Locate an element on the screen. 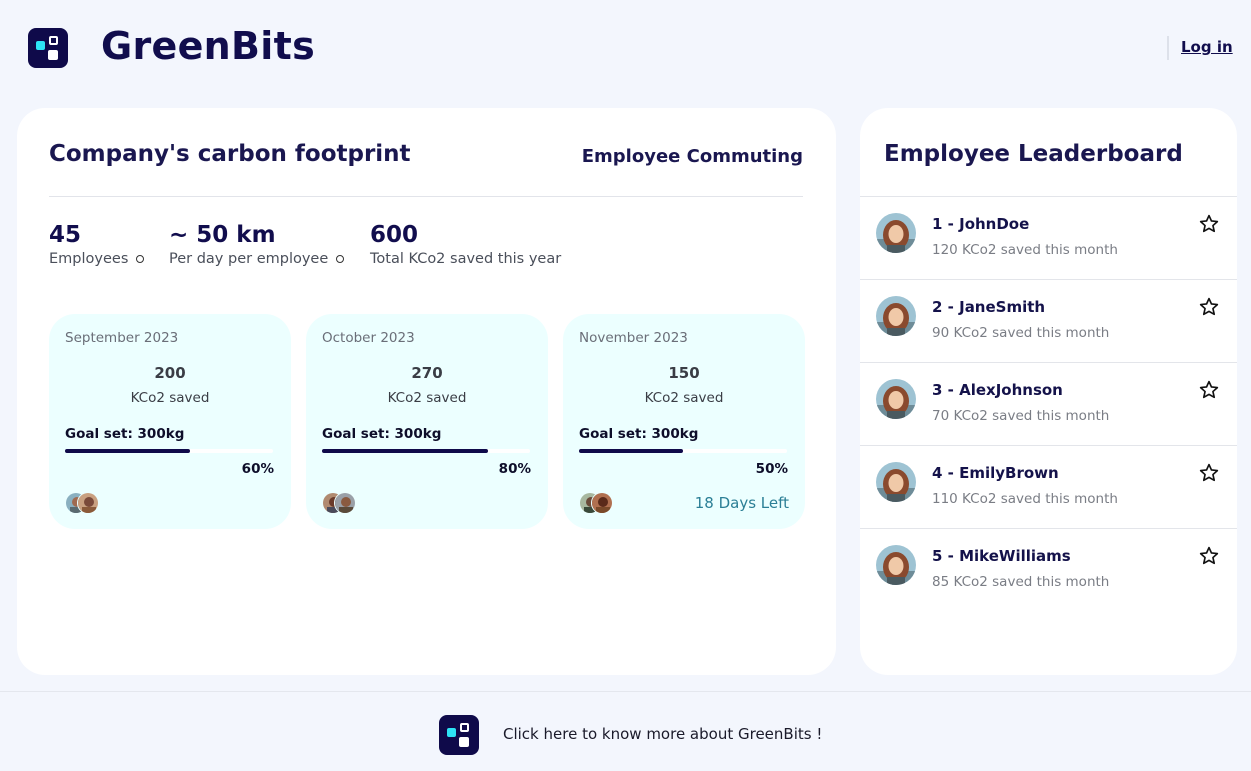 The width and height of the screenshot is (1251, 771). header-divider is located at coordinates (1168, 48).